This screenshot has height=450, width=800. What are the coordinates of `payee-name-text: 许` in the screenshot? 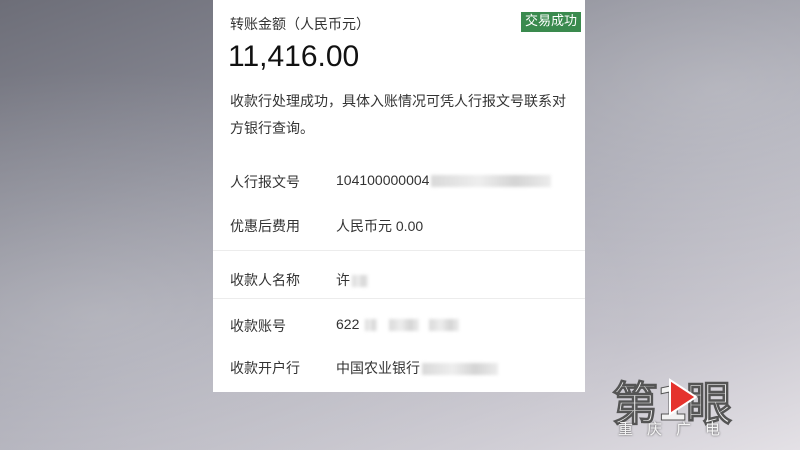 It's located at (343, 280).